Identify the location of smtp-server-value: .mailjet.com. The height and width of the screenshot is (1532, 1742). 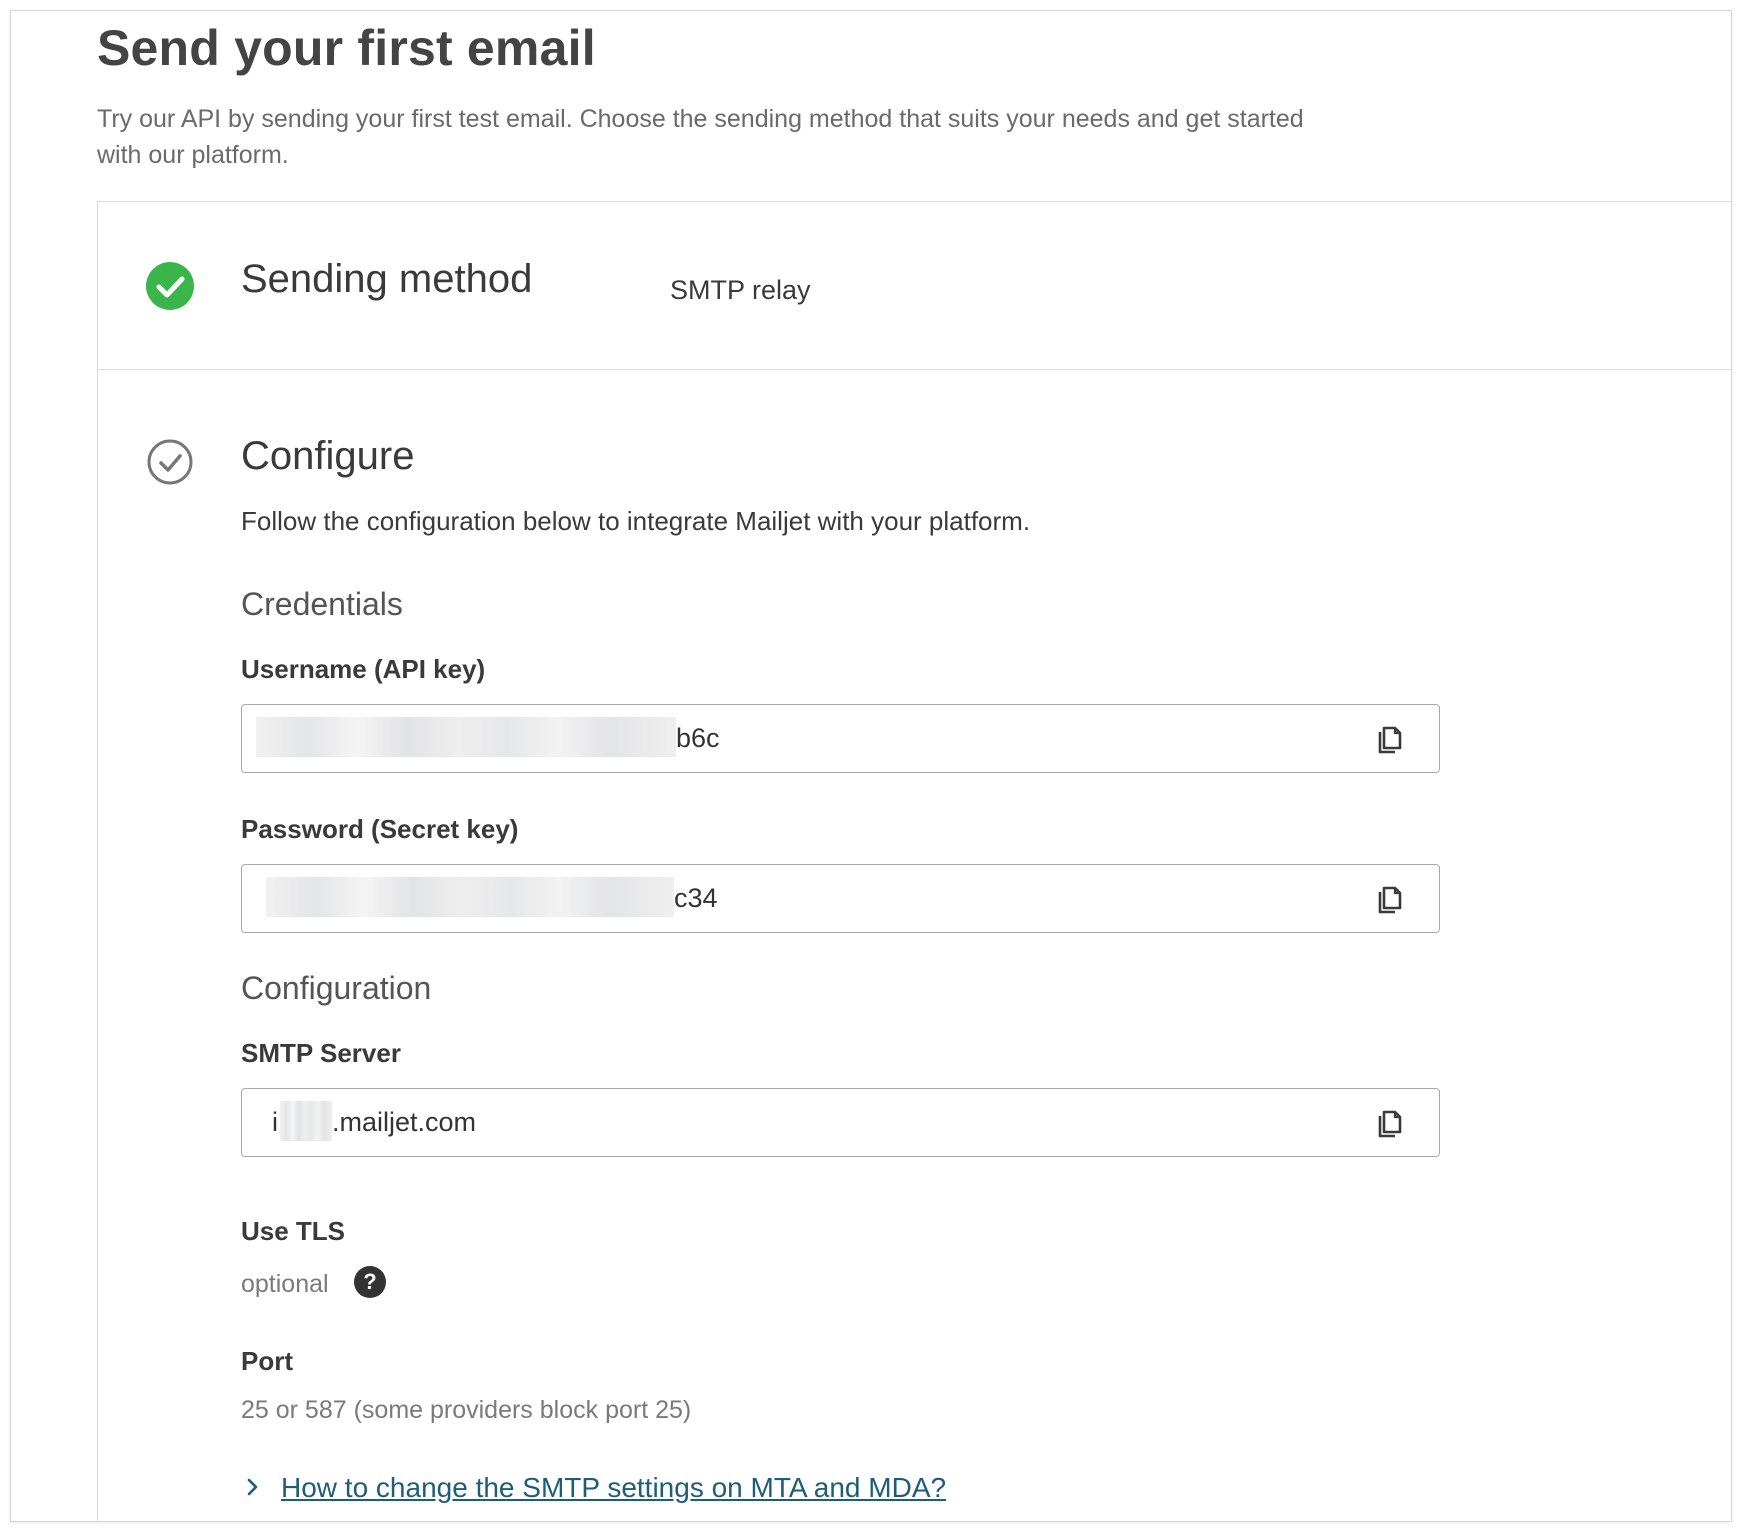
(404, 1122).